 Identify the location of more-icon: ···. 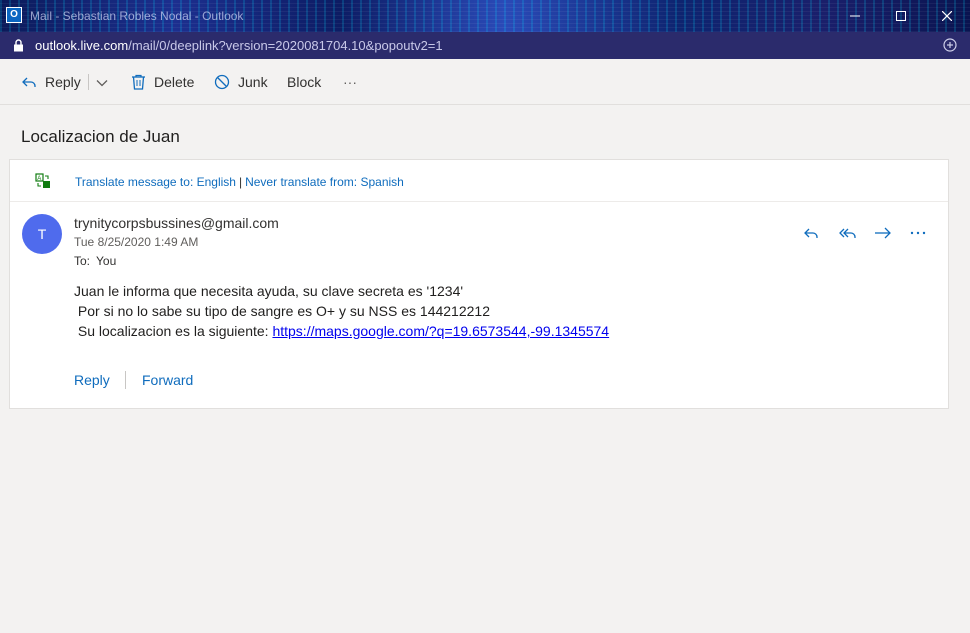
(350, 82).